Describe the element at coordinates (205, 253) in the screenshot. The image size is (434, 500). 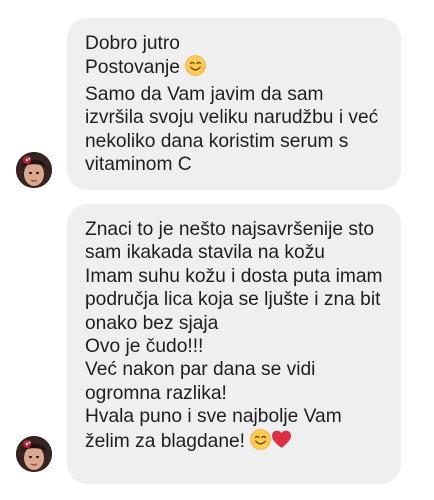
I see `message-line: sam ikakada stavila na kožu` at that location.